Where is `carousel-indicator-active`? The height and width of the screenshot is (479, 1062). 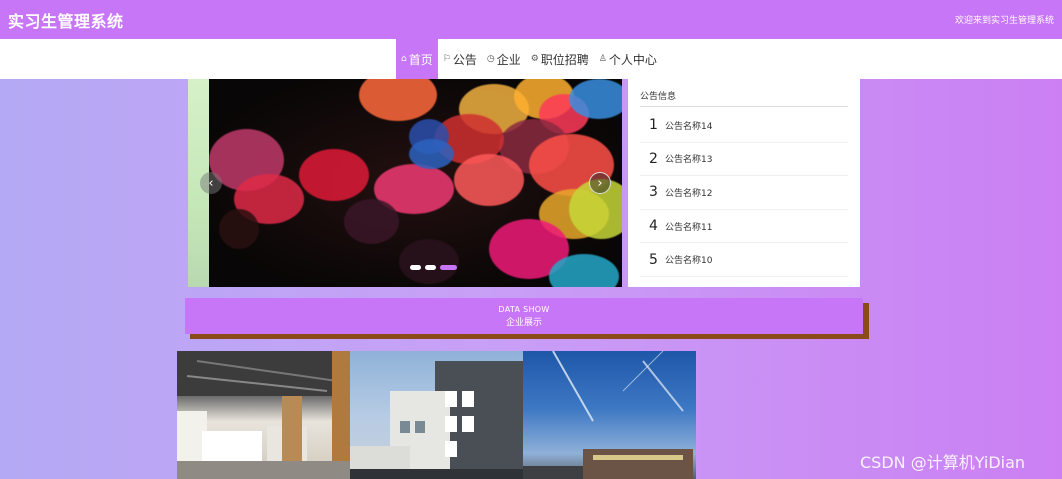 carousel-indicator-active is located at coordinates (448, 267).